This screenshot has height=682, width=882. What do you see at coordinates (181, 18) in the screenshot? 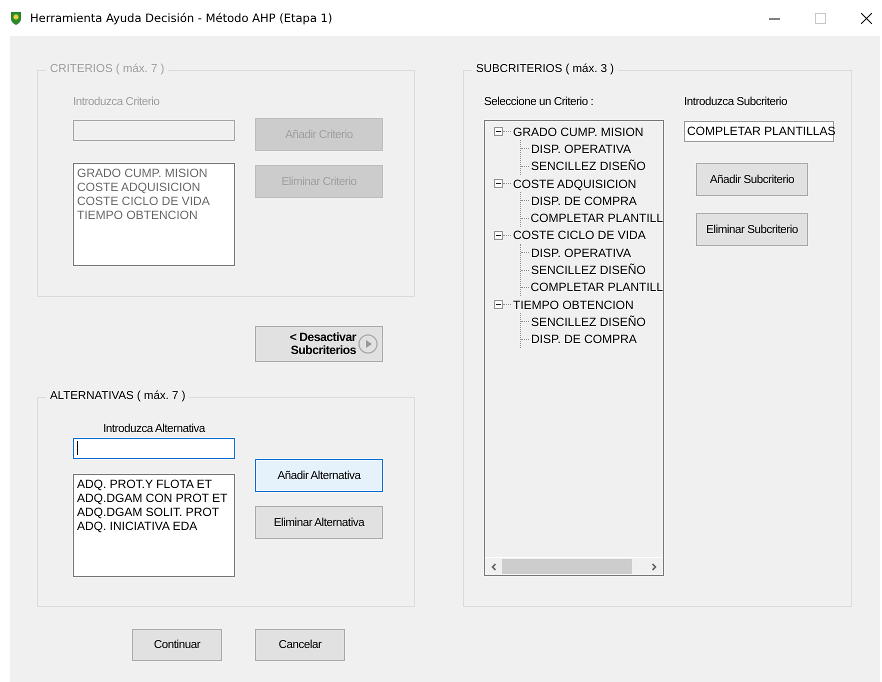
I see `window-title: Herramienta Ayuda Decisión - Método AHP (Etapa 1)` at bounding box center [181, 18].